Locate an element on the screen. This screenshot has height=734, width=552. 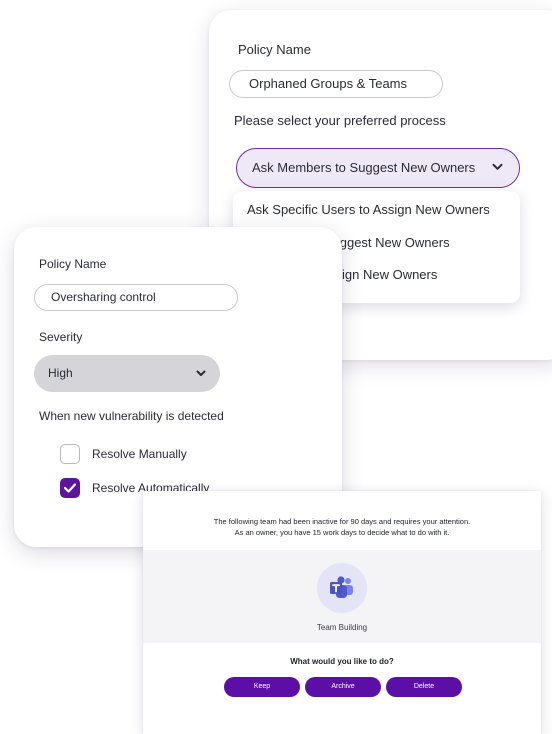
policy-name-input: Oversharing control is located at coordinates (136, 297).